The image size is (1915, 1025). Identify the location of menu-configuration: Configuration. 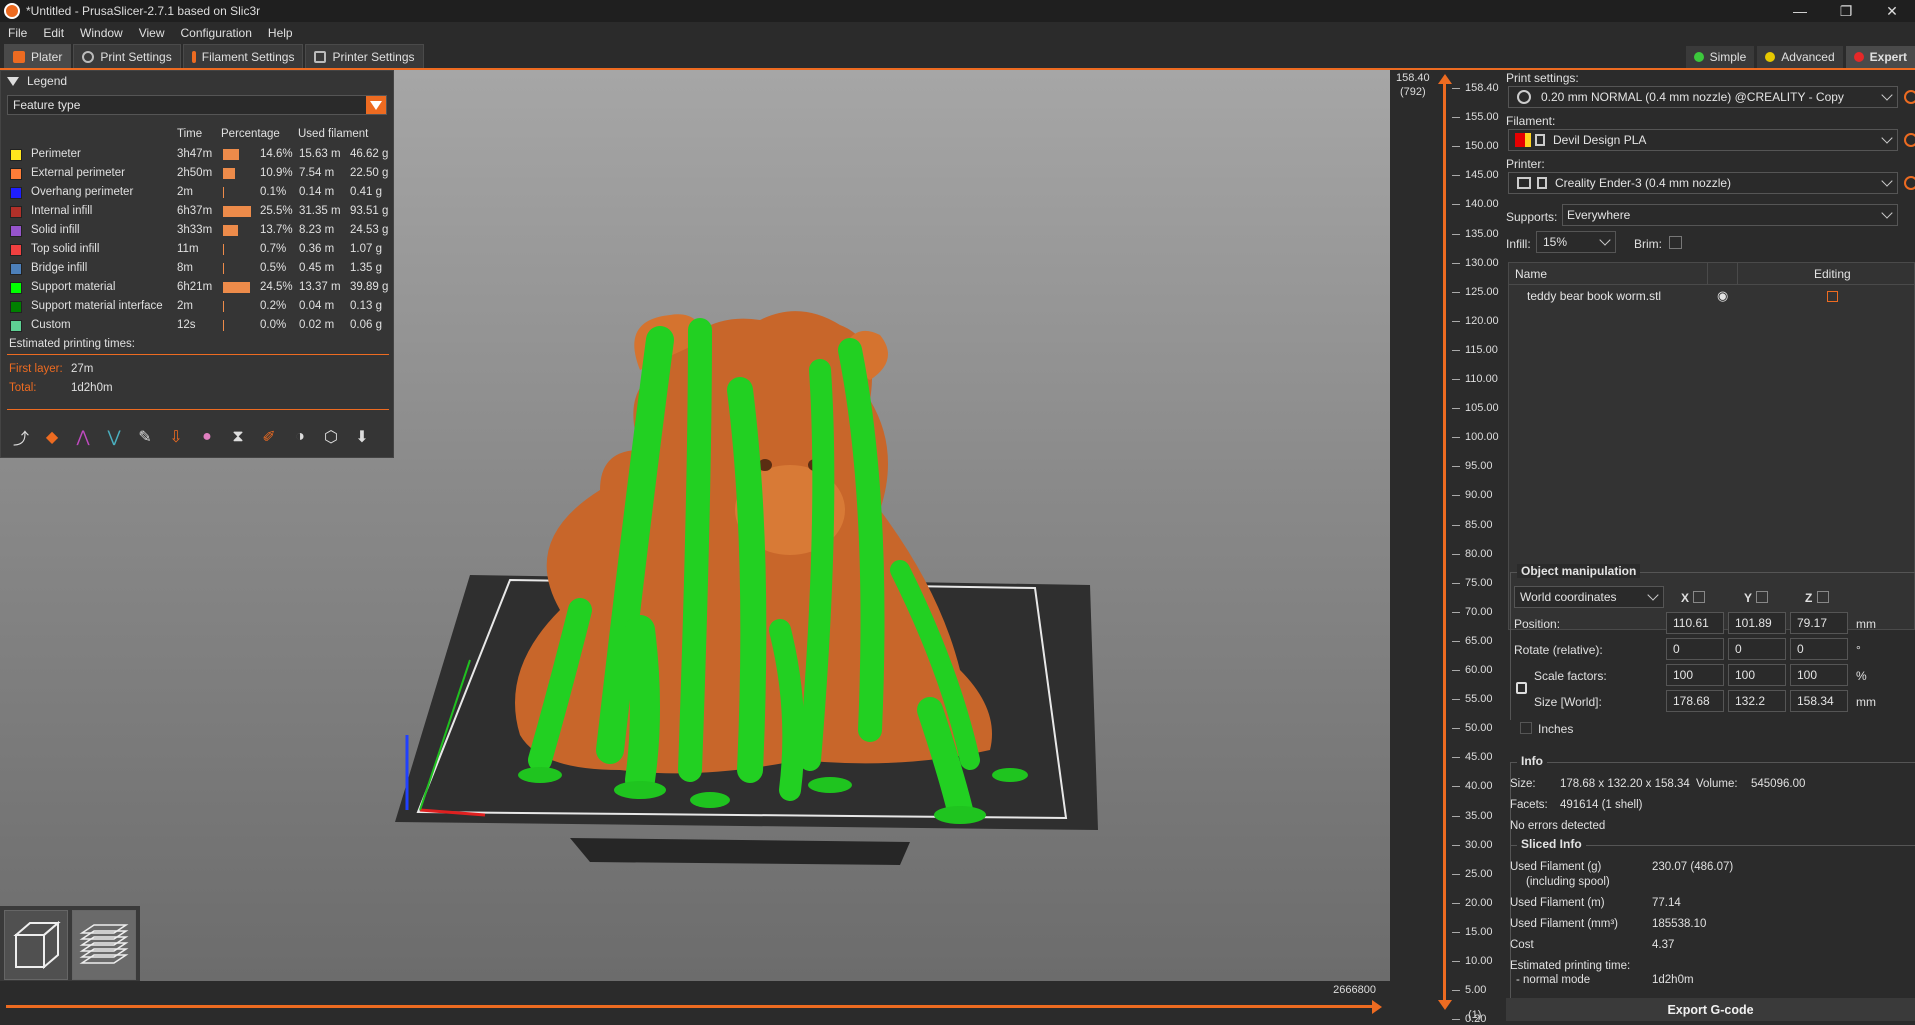
(216, 33).